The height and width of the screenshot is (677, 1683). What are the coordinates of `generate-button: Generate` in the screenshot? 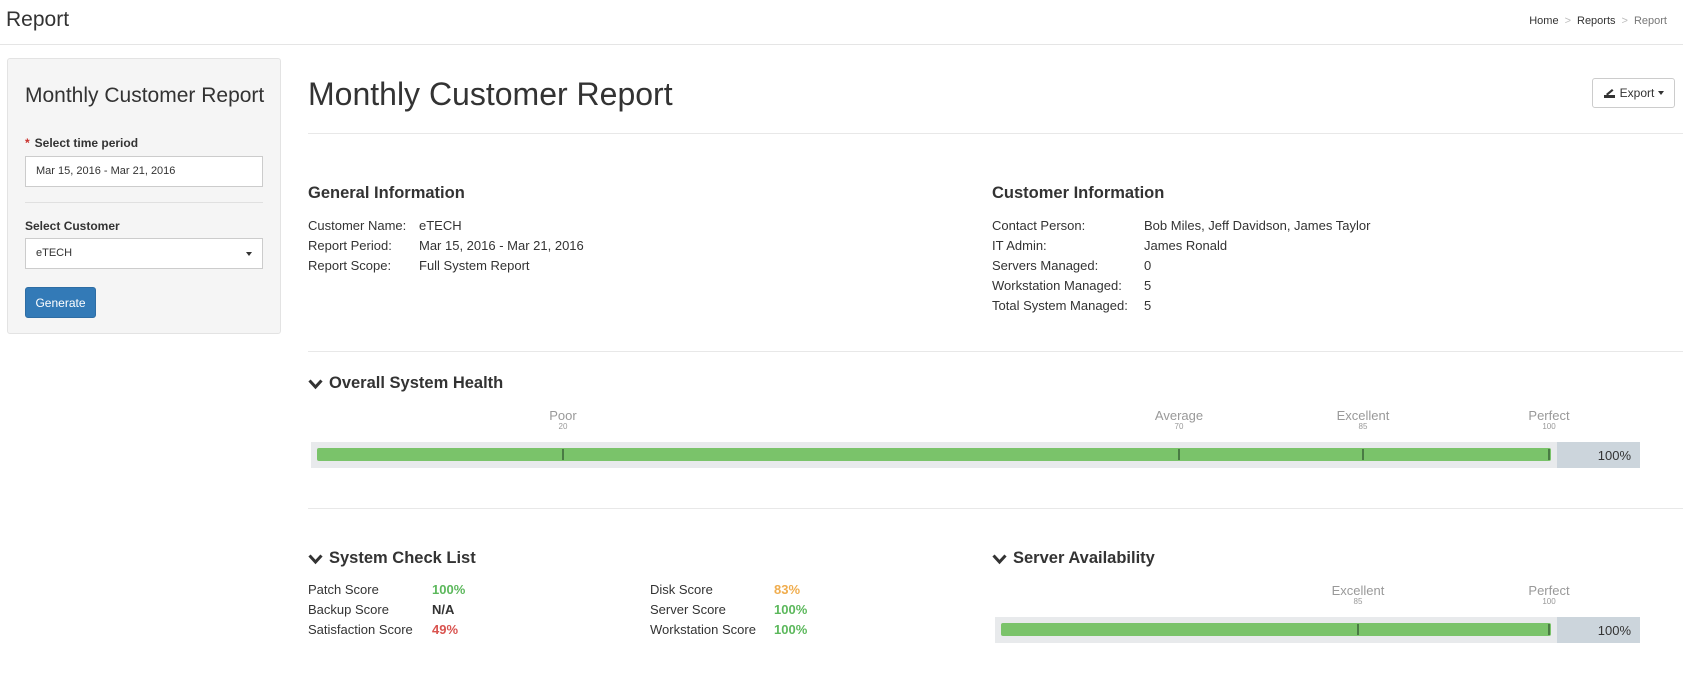 It's located at (60, 302).